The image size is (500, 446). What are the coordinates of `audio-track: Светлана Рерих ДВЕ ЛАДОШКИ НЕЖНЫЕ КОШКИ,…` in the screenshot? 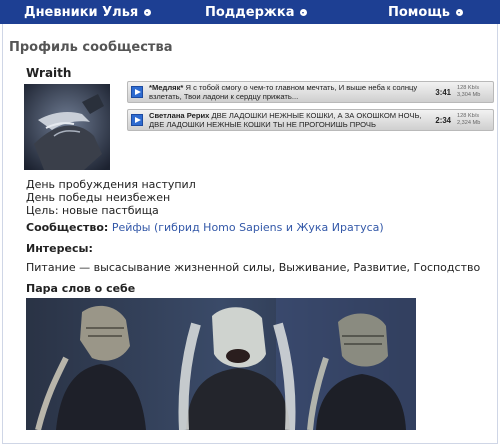 It's located at (310, 120).